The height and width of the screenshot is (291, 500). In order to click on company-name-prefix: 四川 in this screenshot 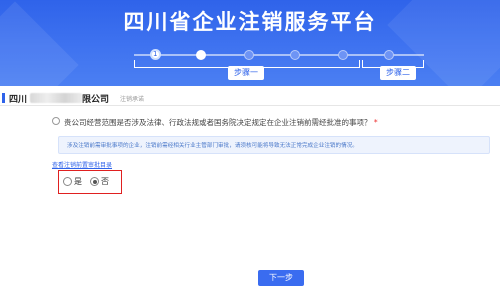, I will do `click(18, 100)`.